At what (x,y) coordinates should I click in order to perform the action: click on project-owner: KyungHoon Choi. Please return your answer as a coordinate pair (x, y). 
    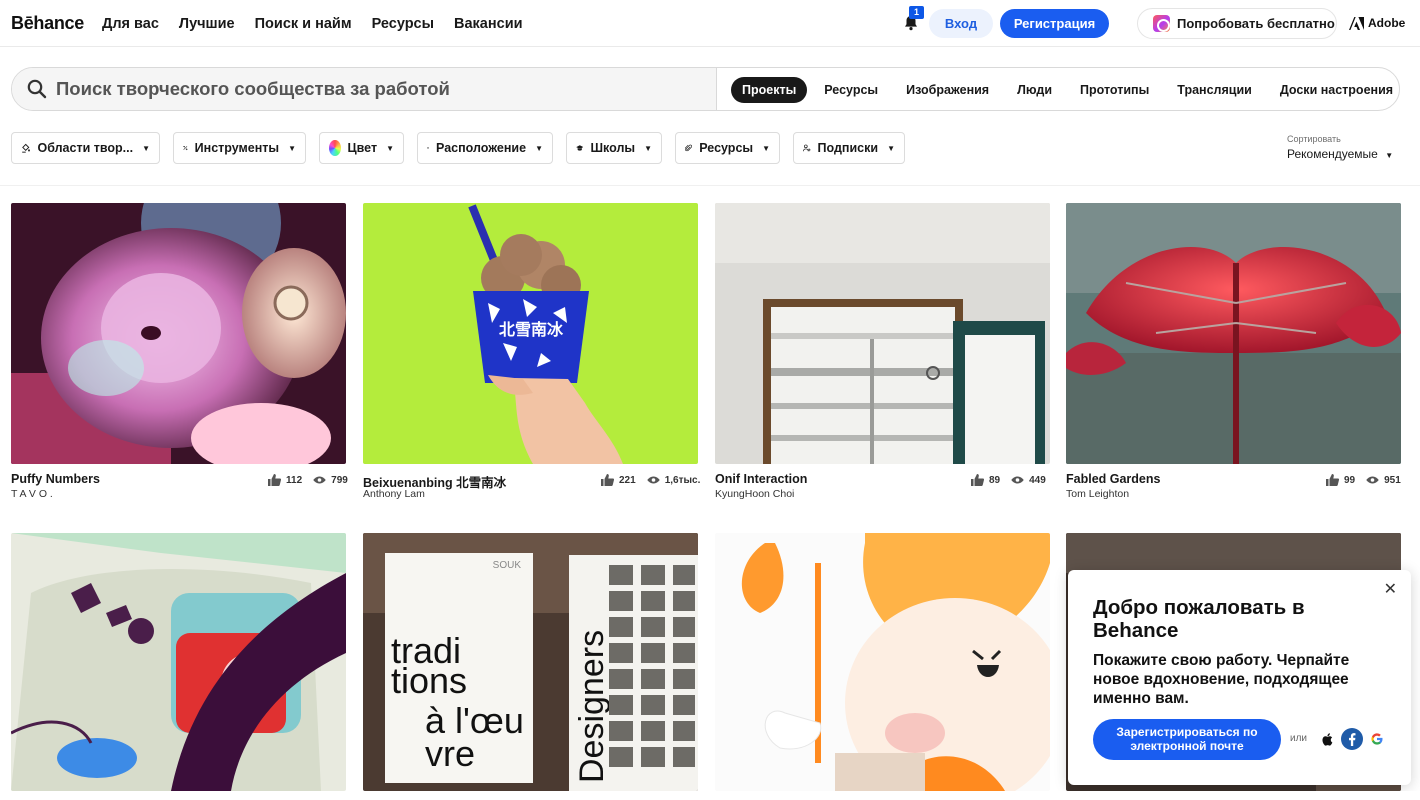
    Looking at the image, I should click on (754, 494).